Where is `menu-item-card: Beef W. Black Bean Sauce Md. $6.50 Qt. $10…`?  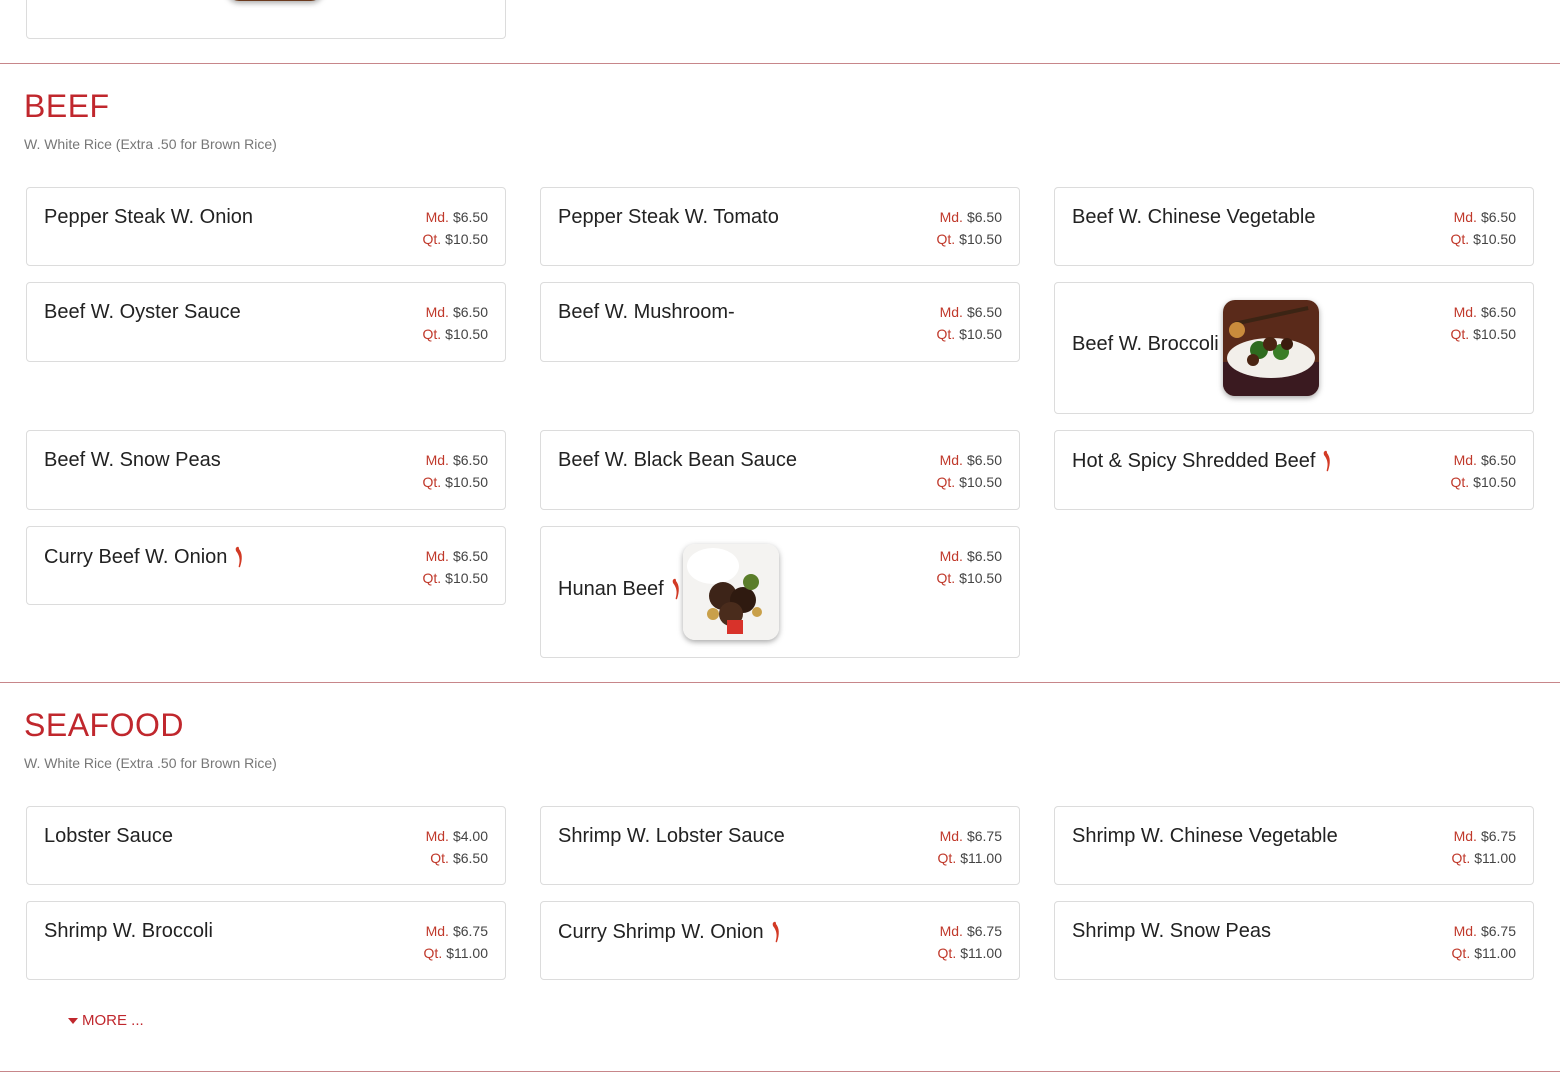 menu-item-card: Beef W. Black Bean Sauce Md. $6.50 Qt. $10… is located at coordinates (780, 470).